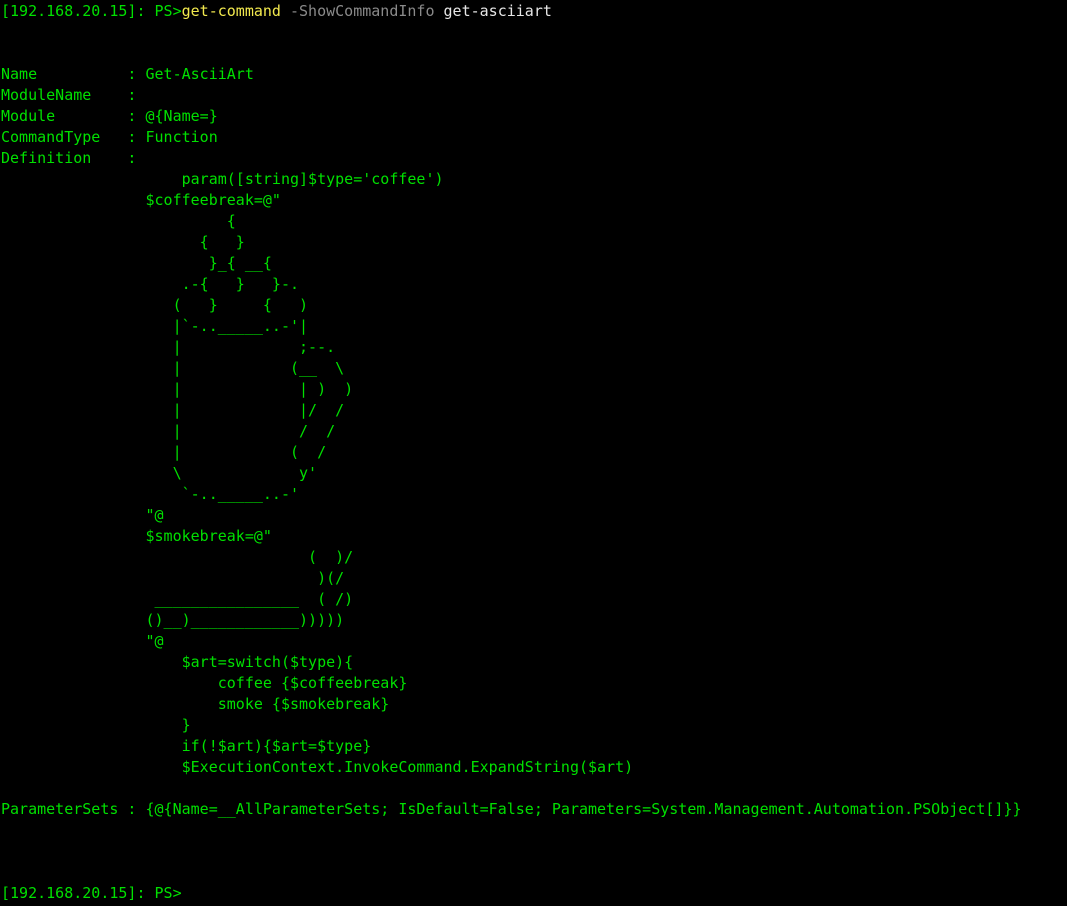 This screenshot has height=906, width=1067. I want to click on output-line: | | ) ), so click(177, 389).